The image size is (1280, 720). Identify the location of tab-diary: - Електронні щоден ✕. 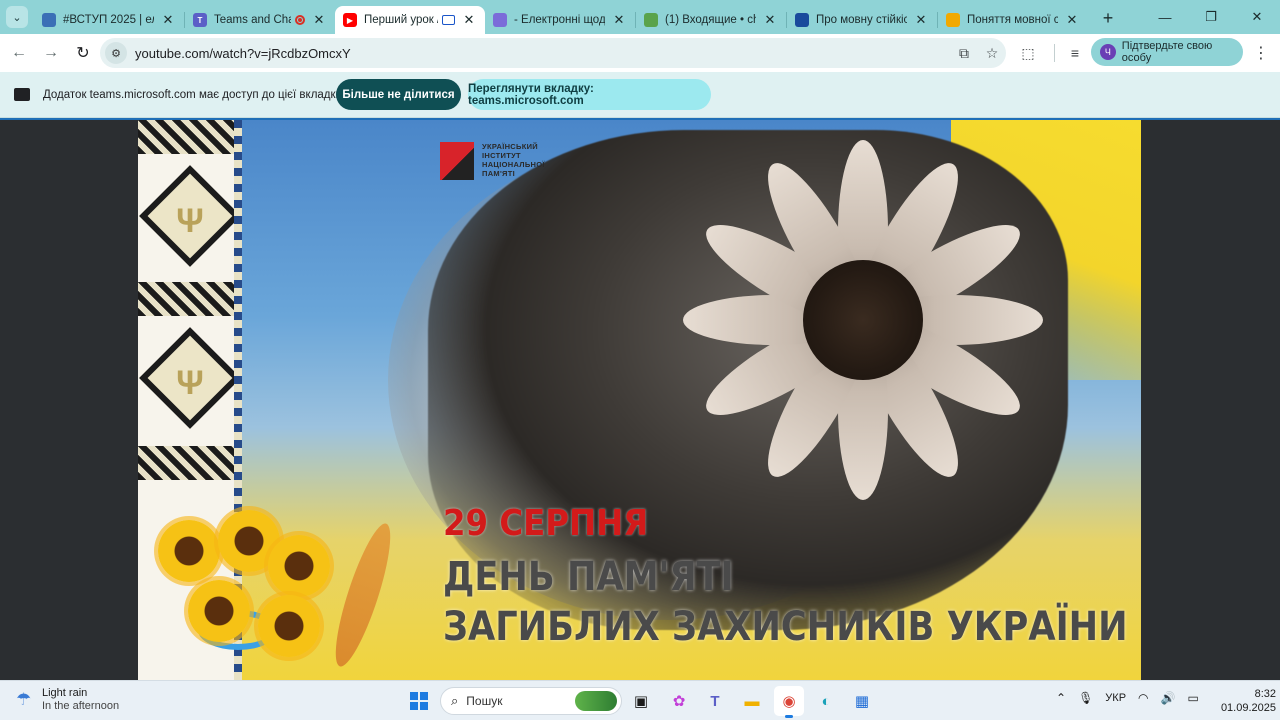
(560, 20).